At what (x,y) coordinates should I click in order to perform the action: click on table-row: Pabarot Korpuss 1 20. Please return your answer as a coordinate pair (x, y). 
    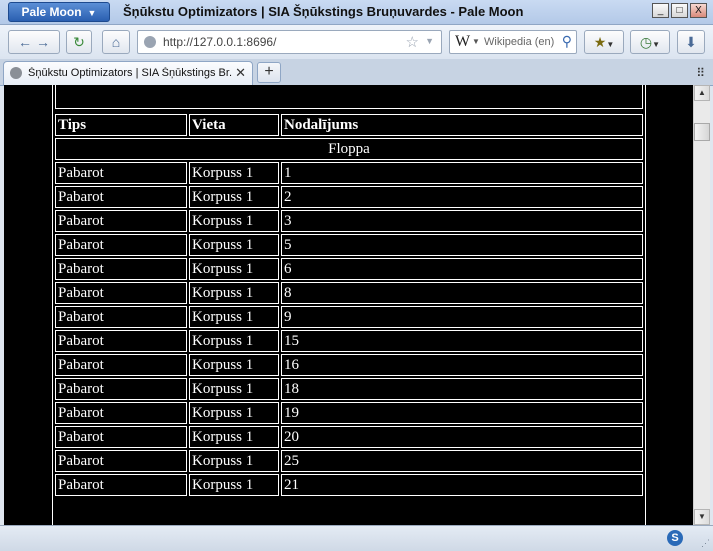
    Looking at the image, I should click on (349, 437).